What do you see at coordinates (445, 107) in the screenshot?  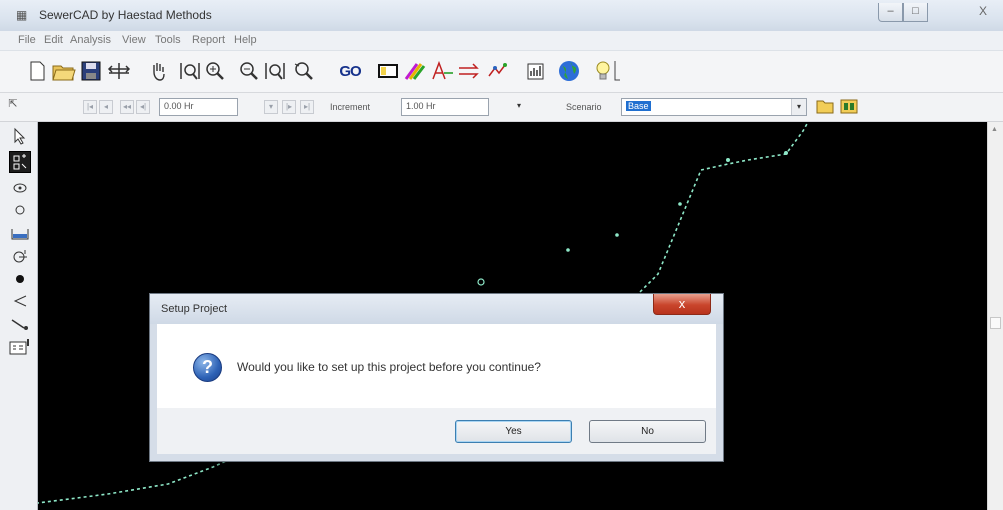 I see `increment-combo: 1.00 Hr` at bounding box center [445, 107].